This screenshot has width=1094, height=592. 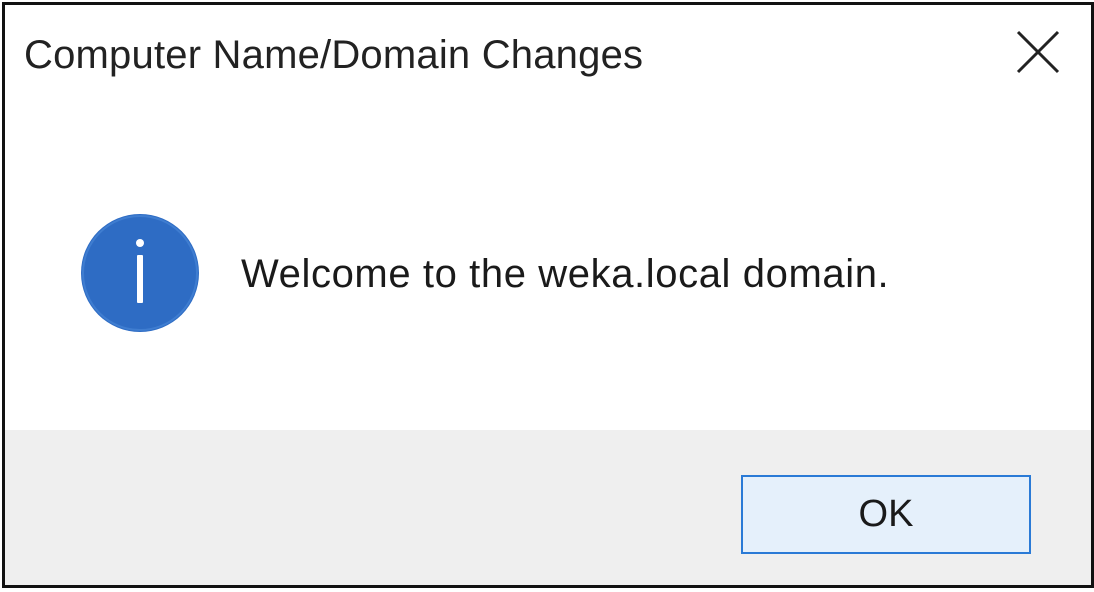 What do you see at coordinates (886, 514) in the screenshot?
I see `ok-button: OK` at bounding box center [886, 514].